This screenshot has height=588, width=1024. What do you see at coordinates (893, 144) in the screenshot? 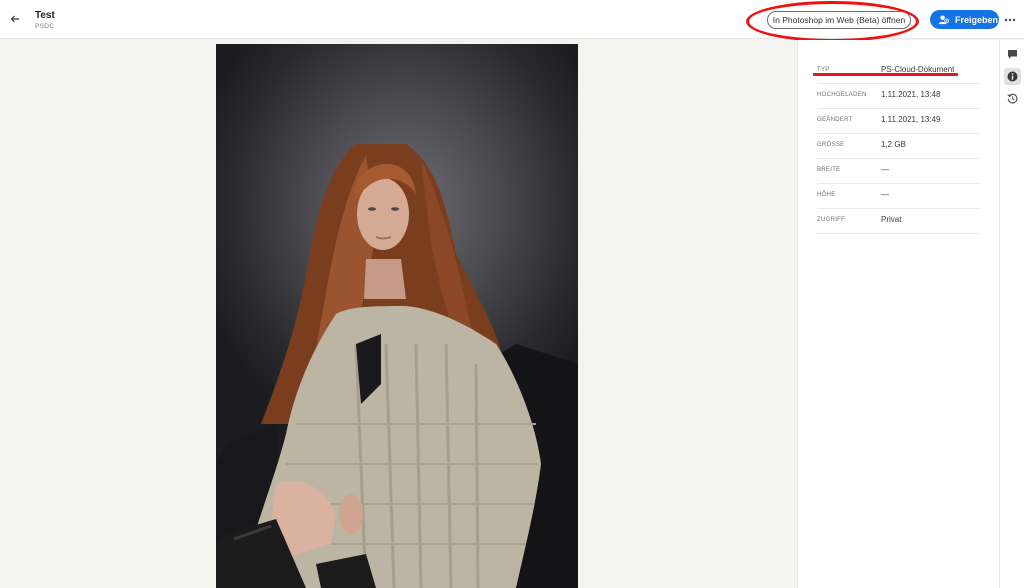
I see `info-value: 1,2 GB` at bounding box center [893, 144].